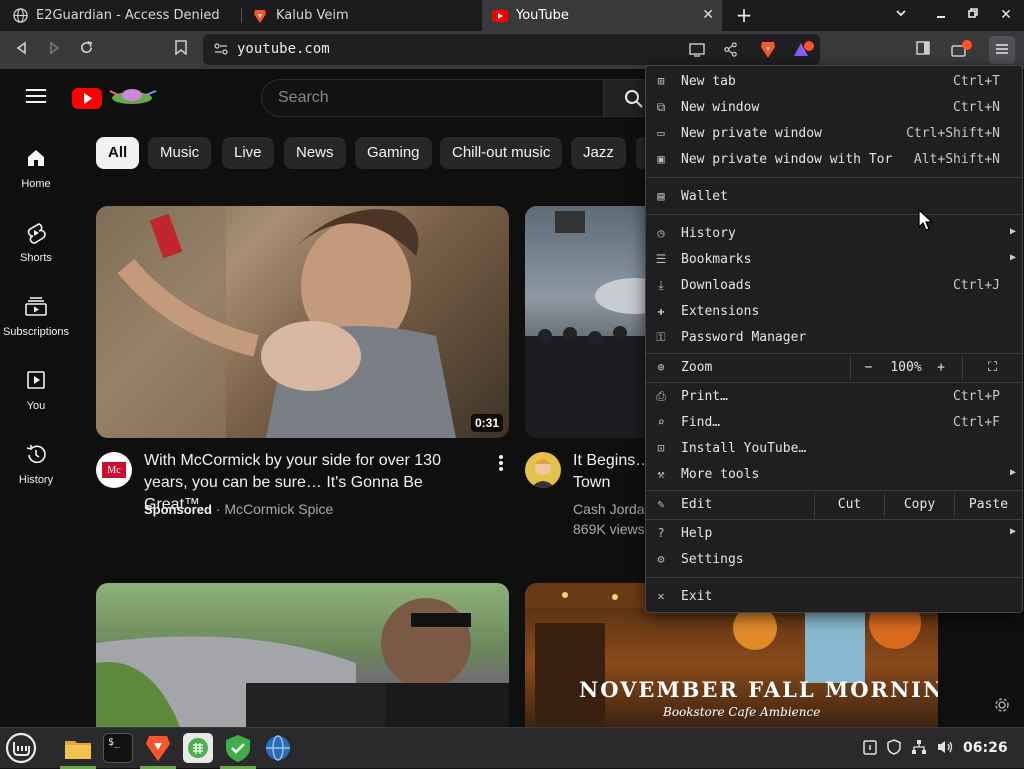 The height and width of the screenshot is (769, 1024). I want to click on sidebar-item-shorts: Shorts, so click(36, 243).